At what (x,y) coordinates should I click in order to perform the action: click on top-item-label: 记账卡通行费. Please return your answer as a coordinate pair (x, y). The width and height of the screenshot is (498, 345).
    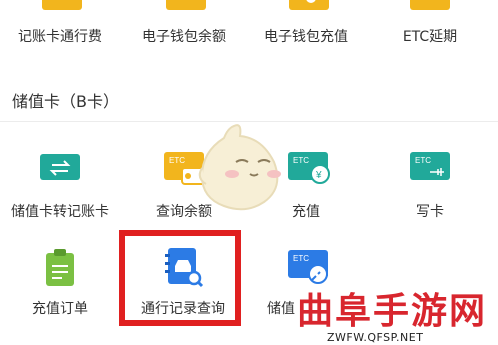
    Looking at the image, I should click on (60, 37).